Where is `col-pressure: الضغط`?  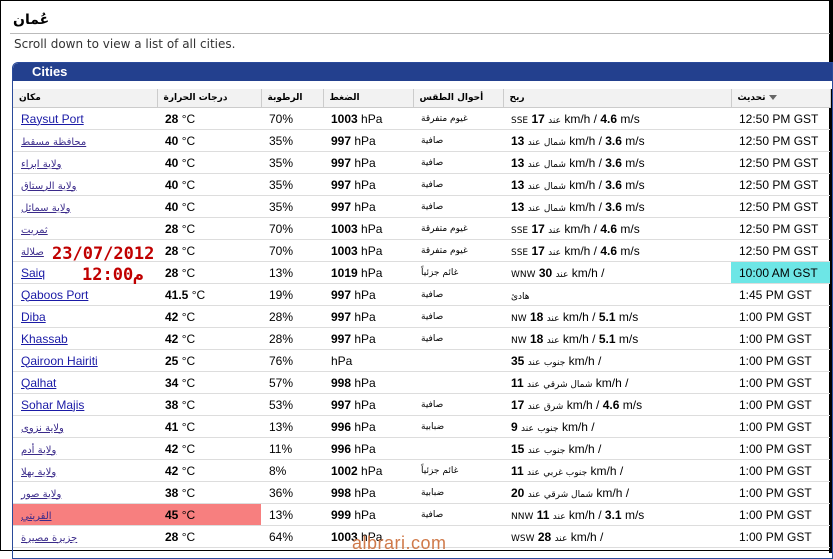
col-pressure: الضغط is located at coordinates (368, 98).